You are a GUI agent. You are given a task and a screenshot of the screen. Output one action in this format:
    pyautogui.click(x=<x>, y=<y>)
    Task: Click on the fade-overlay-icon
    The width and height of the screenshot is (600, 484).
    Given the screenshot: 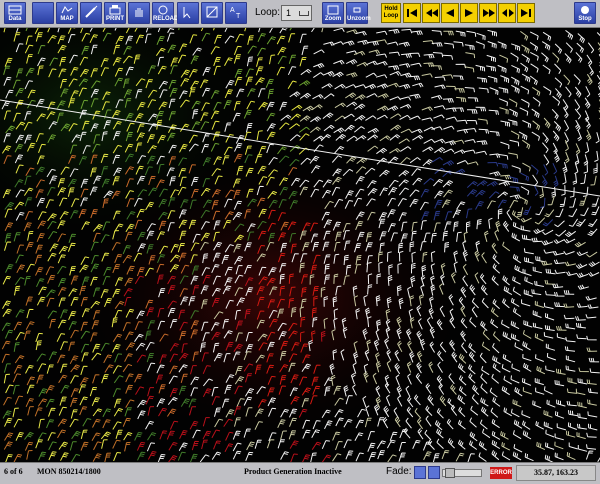 What is the action you would take?
    pyautogui.click(x=434, y=472)
    